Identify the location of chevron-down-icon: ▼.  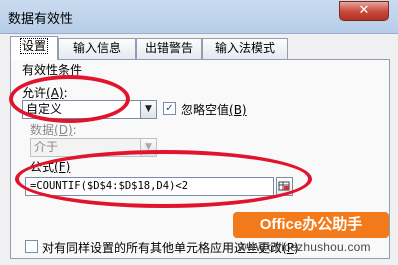
(148, 109).